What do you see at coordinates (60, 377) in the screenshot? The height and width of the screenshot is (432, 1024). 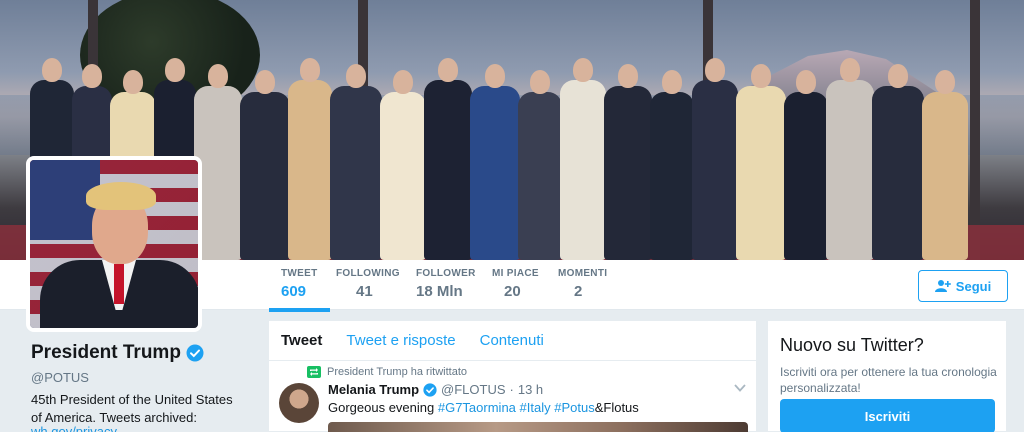 I see `profile-handle: @POTUS` at bounding box center [60, 377].